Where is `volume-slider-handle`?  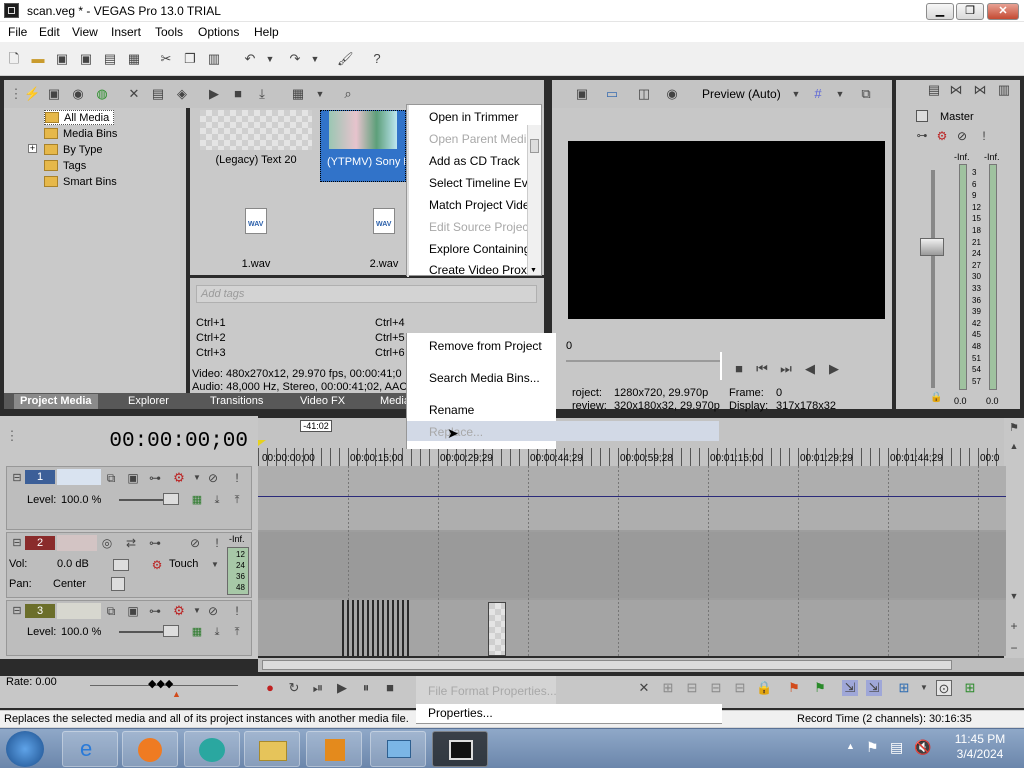
volume-slider-handle is located at coordinates (121, 565).